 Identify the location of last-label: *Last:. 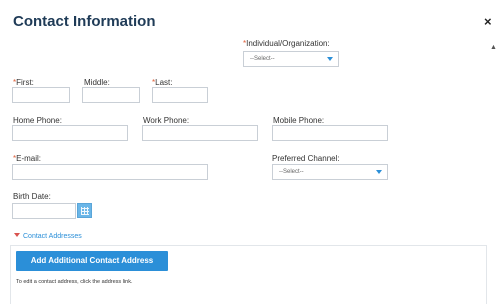
(162, 82).